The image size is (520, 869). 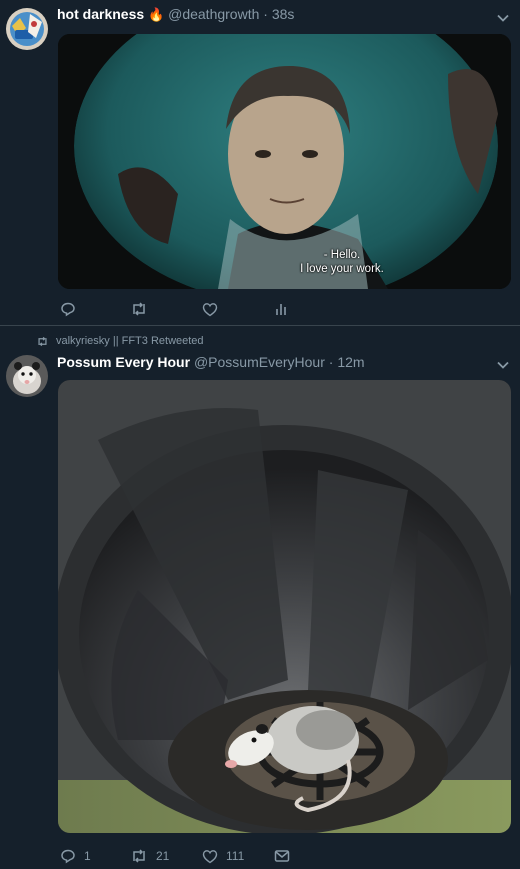 I want to click on tweet-header: Possum Every Hour @PossumEveryHour · 12m, so click(x=211, y=362).